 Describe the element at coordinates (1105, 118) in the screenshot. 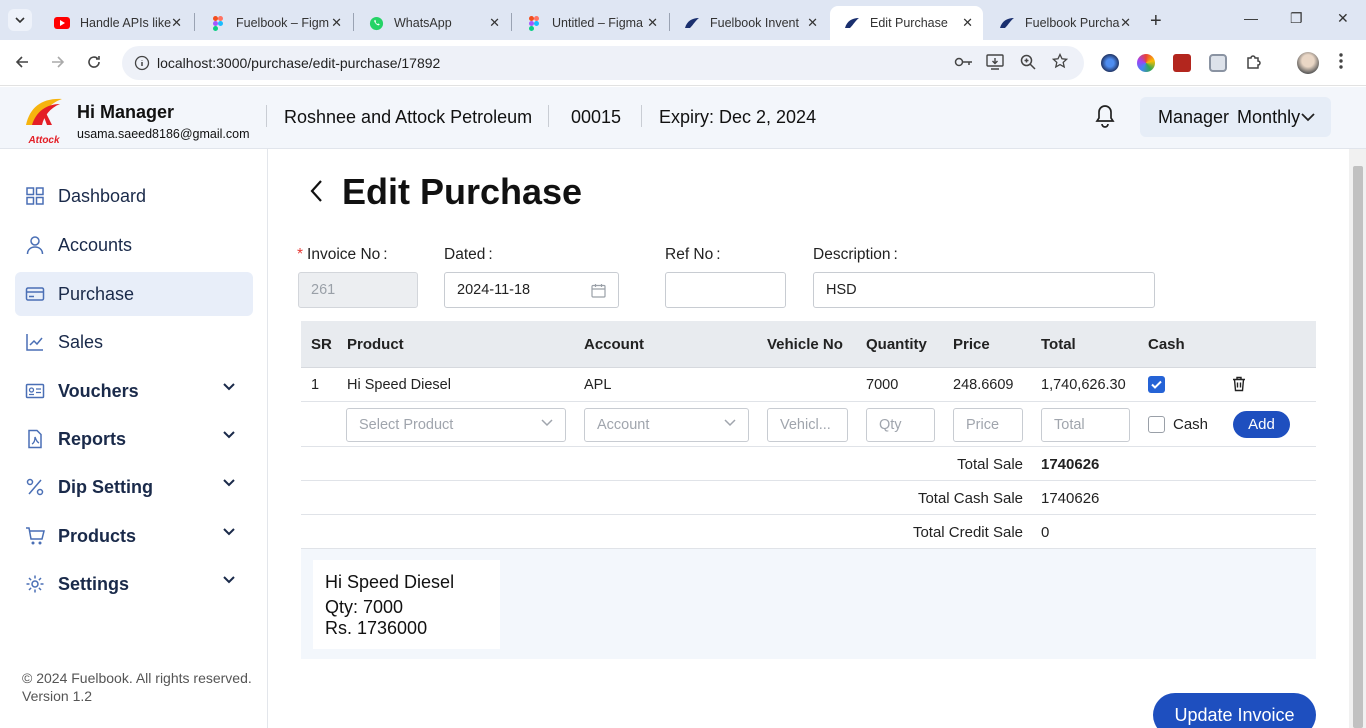

I see `bell-icon` at that location.